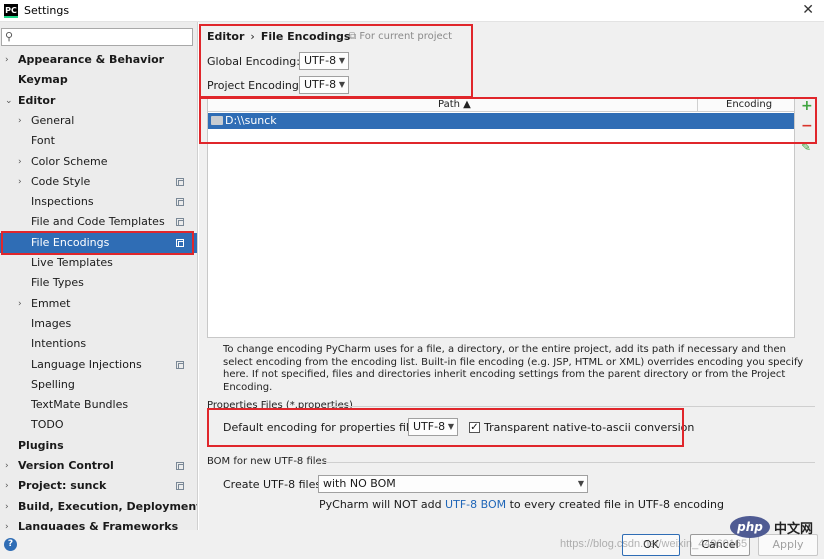 Image resolution: width=824 pixels, height=559 pixels. What do you see at coordinates (51, 323) in the screenshot?
I see `sidebar-item-label: Images` at bounding box center [51, 323].